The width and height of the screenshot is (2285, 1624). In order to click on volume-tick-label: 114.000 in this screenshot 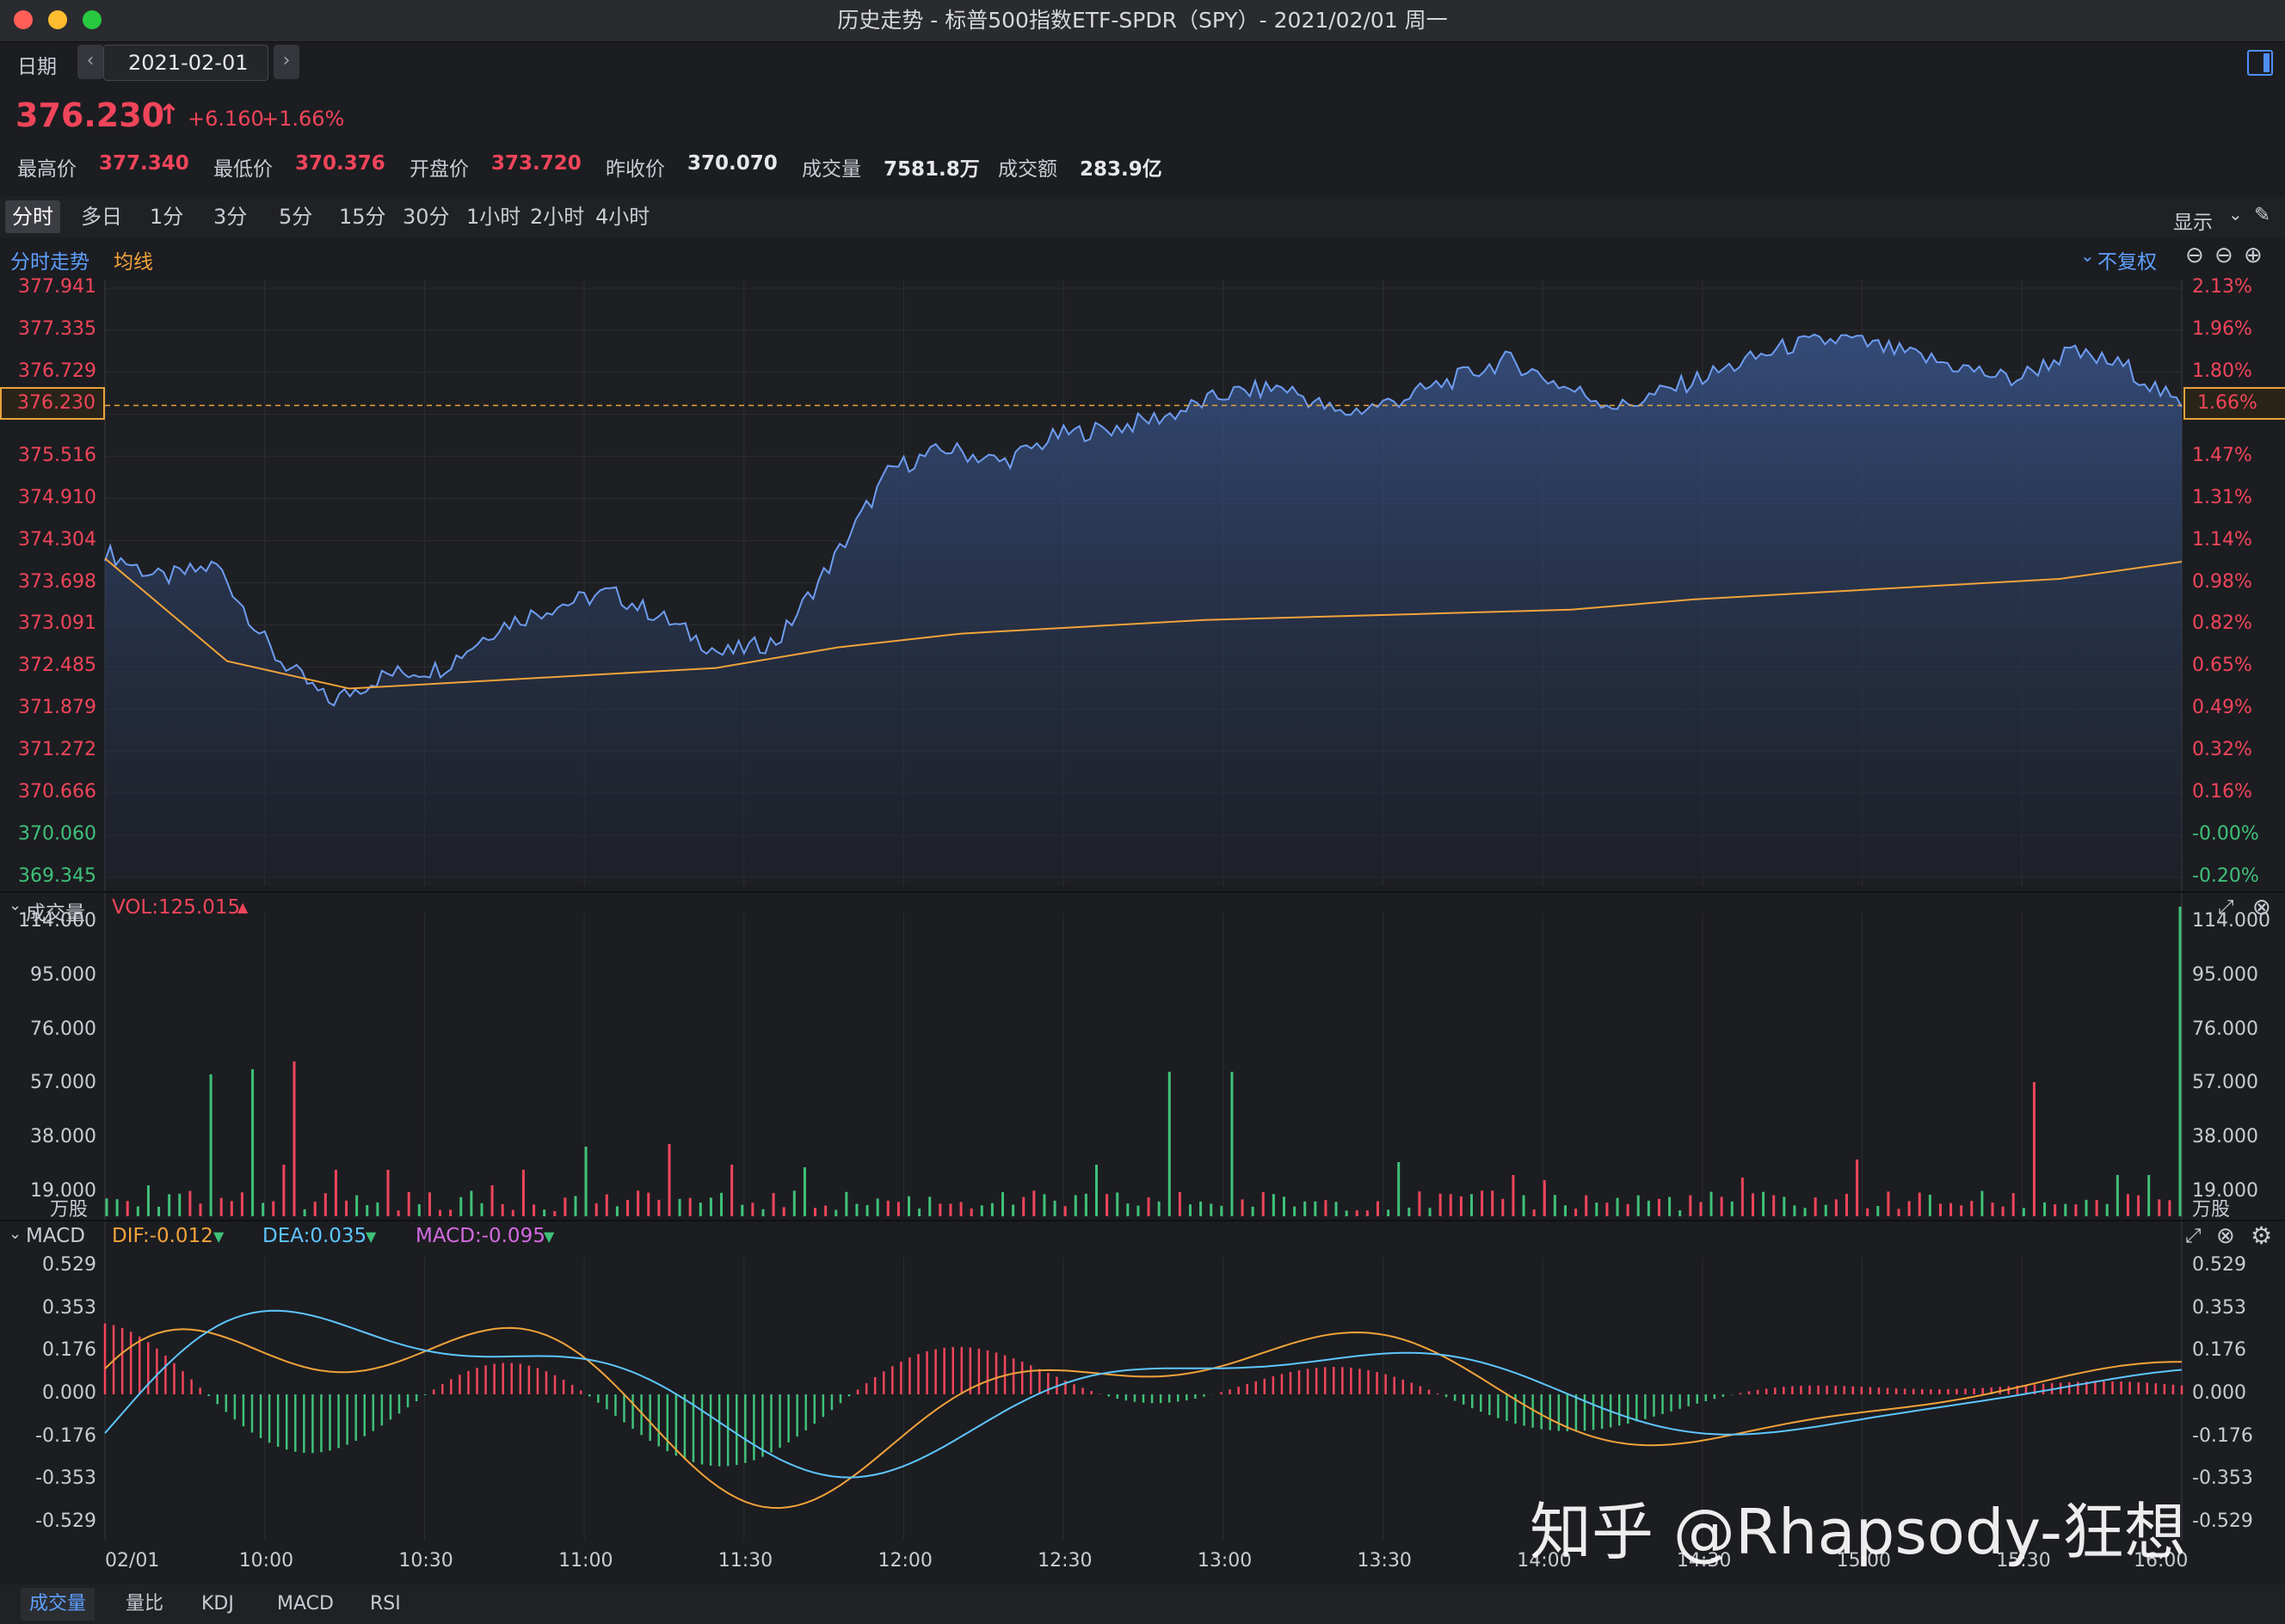, I will do `click(57, 921)`.